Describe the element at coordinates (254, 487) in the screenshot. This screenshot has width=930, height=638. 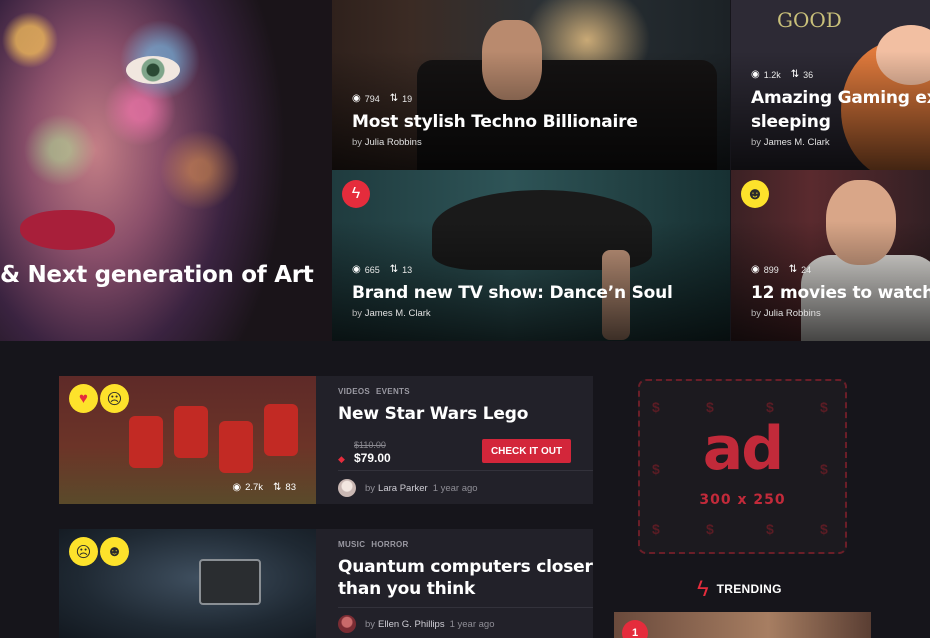
I see `views-count: 2.7k` at that location.